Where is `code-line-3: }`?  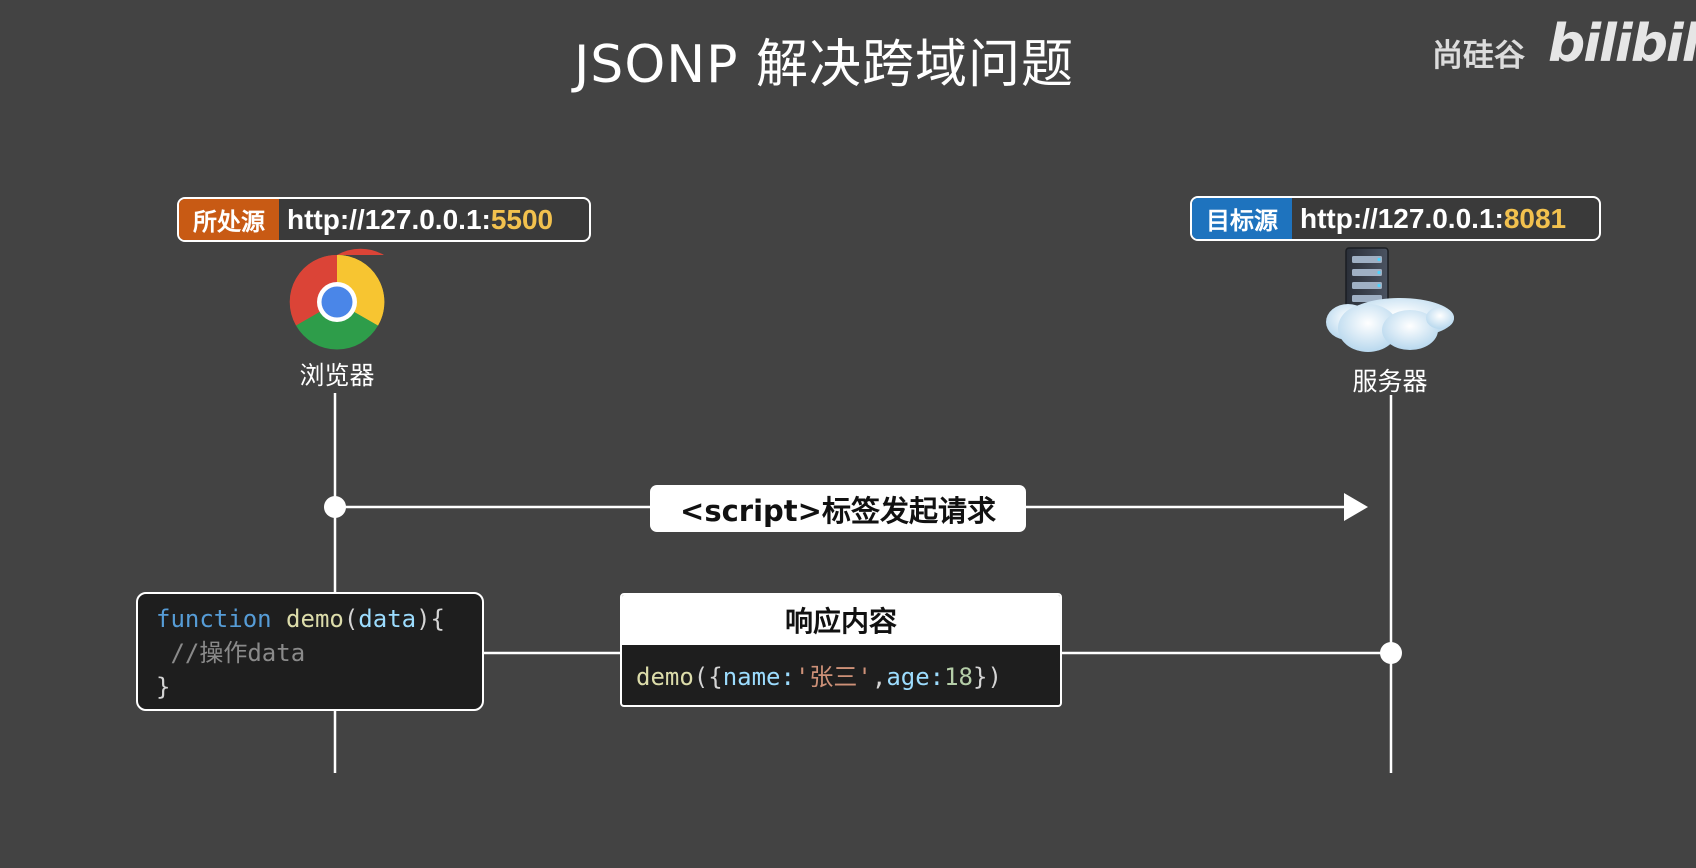 code-line-3: } is located at coordinates (319, 687).